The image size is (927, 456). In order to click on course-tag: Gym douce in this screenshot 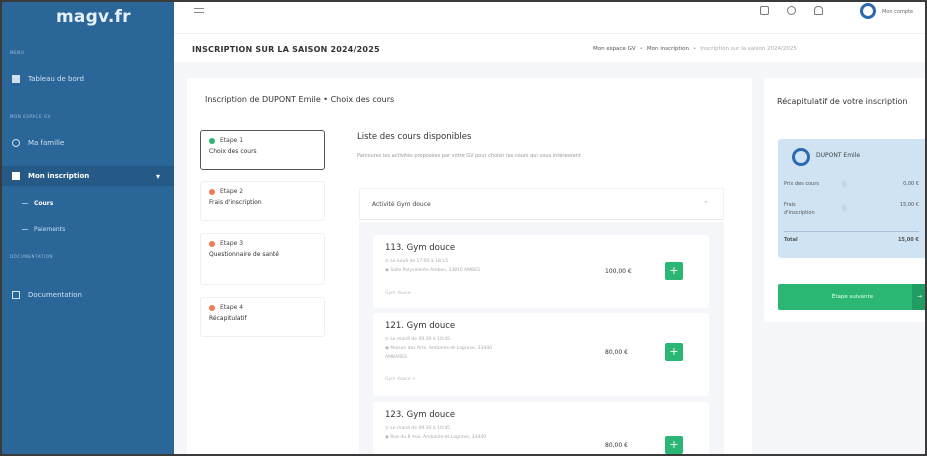, I will do `click(398, 293)`.